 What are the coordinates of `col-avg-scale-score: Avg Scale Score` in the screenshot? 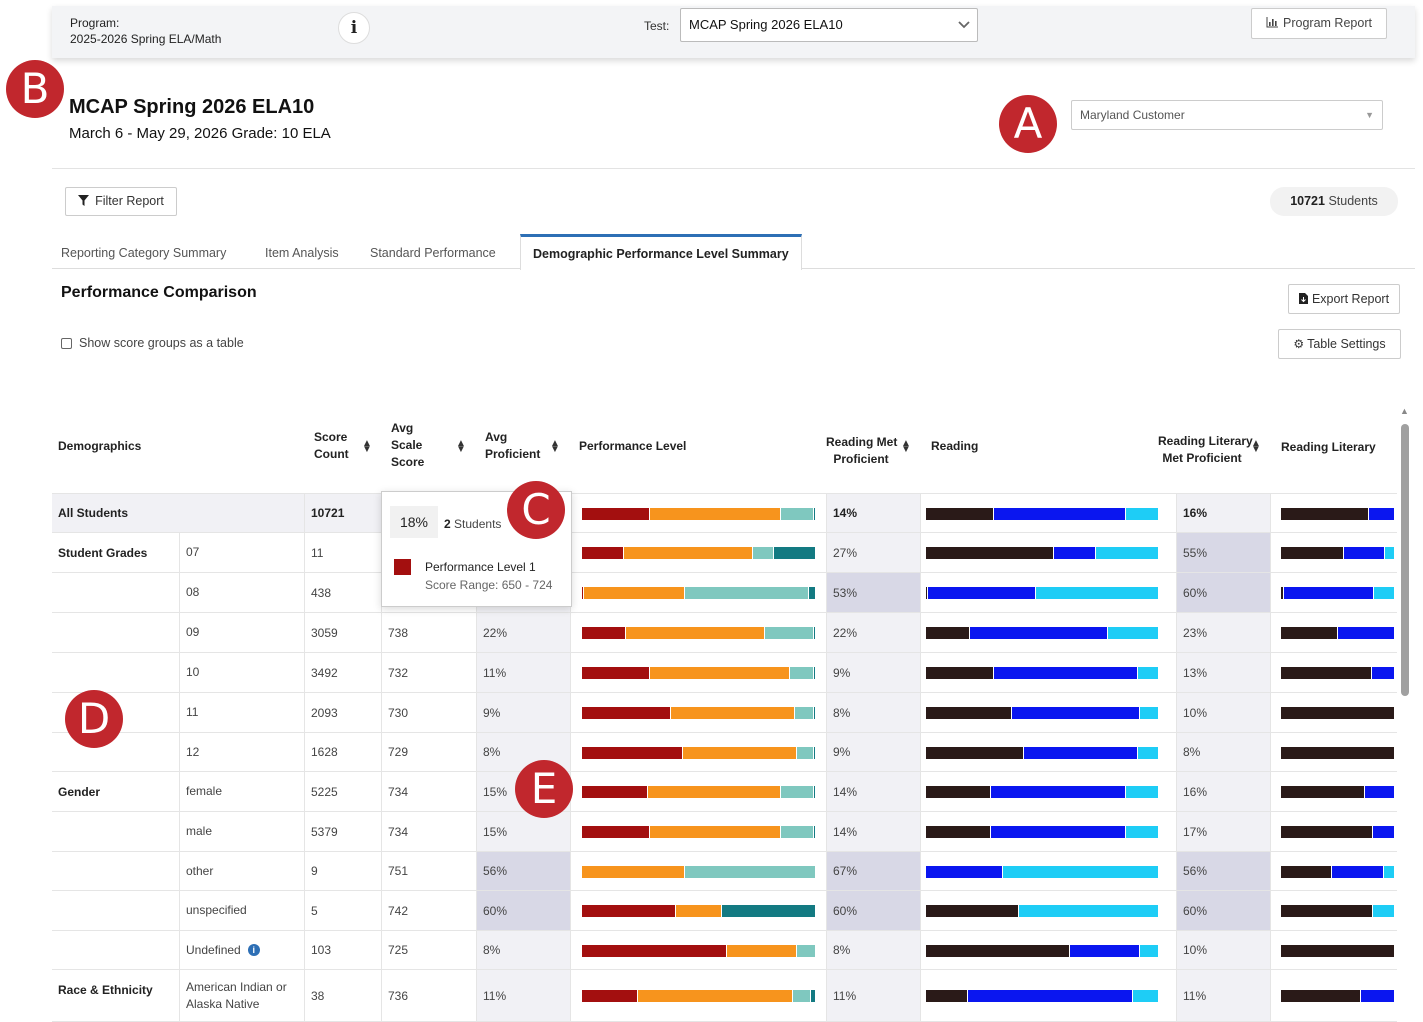 It's located at (407, 445).